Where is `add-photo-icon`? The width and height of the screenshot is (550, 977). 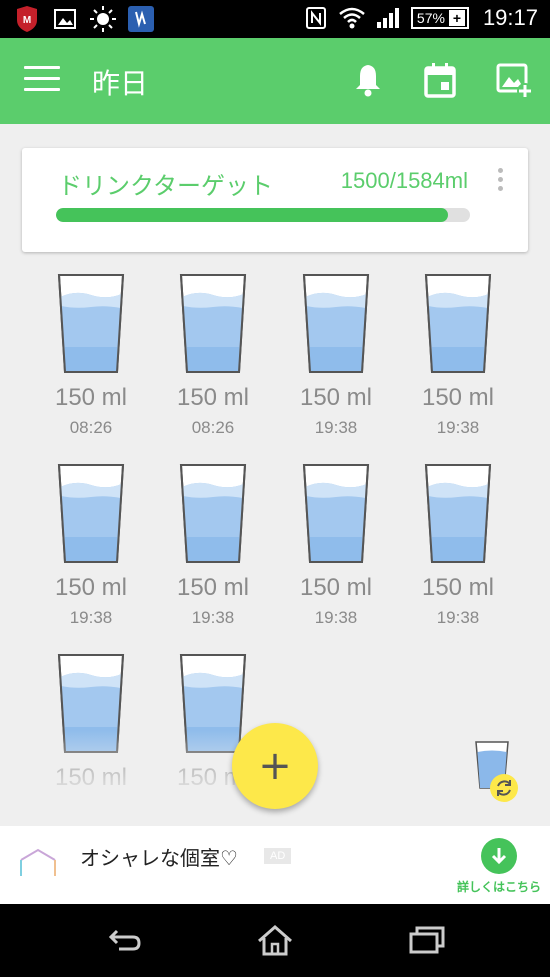
add-photo-icon is located at coordinates (514, 80).